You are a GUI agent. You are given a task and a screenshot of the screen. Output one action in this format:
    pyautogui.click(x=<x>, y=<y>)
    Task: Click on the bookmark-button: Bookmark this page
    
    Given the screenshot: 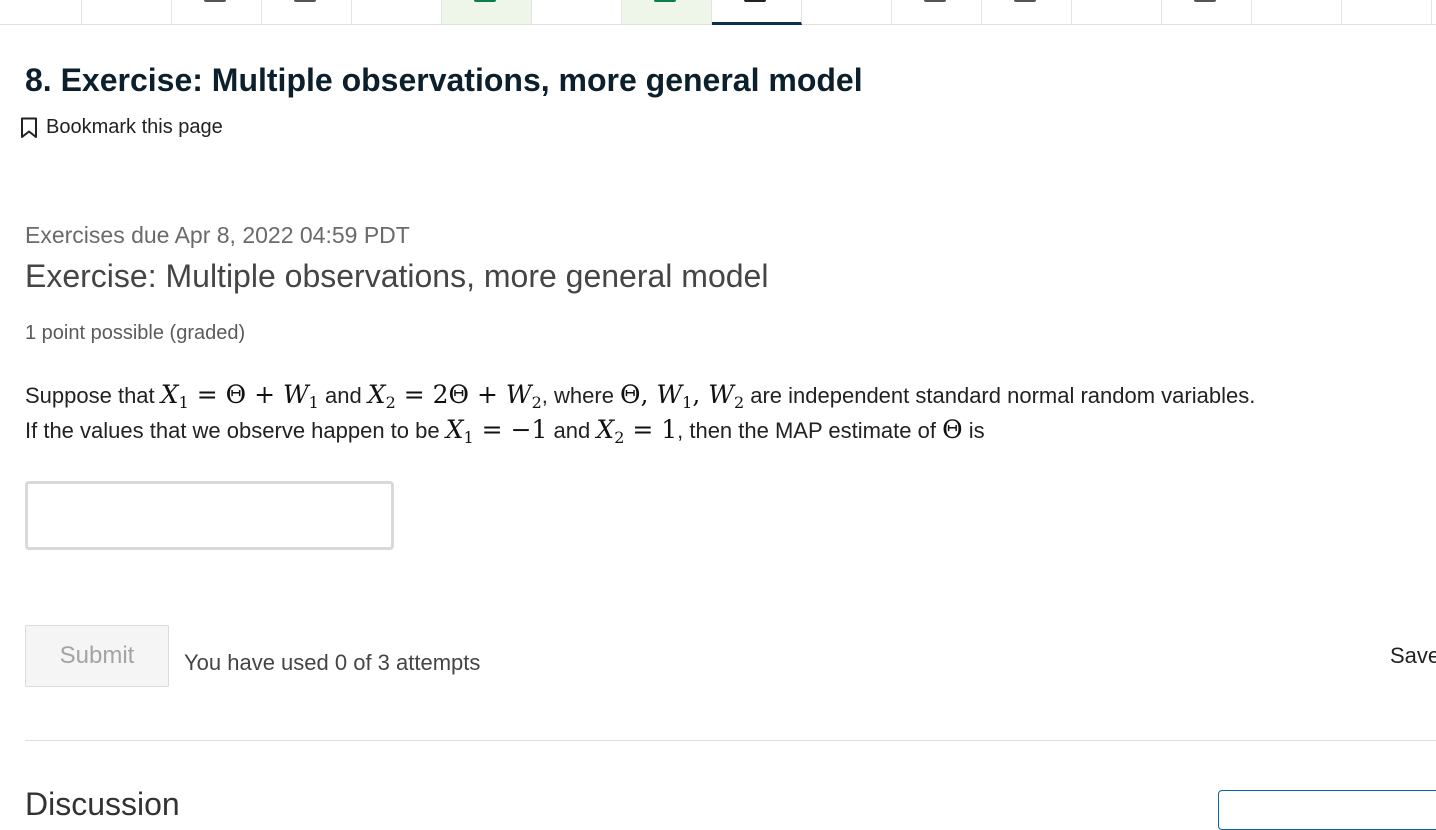 What is the action you would take?
    pyautogui.click(x=121, y=127)
    